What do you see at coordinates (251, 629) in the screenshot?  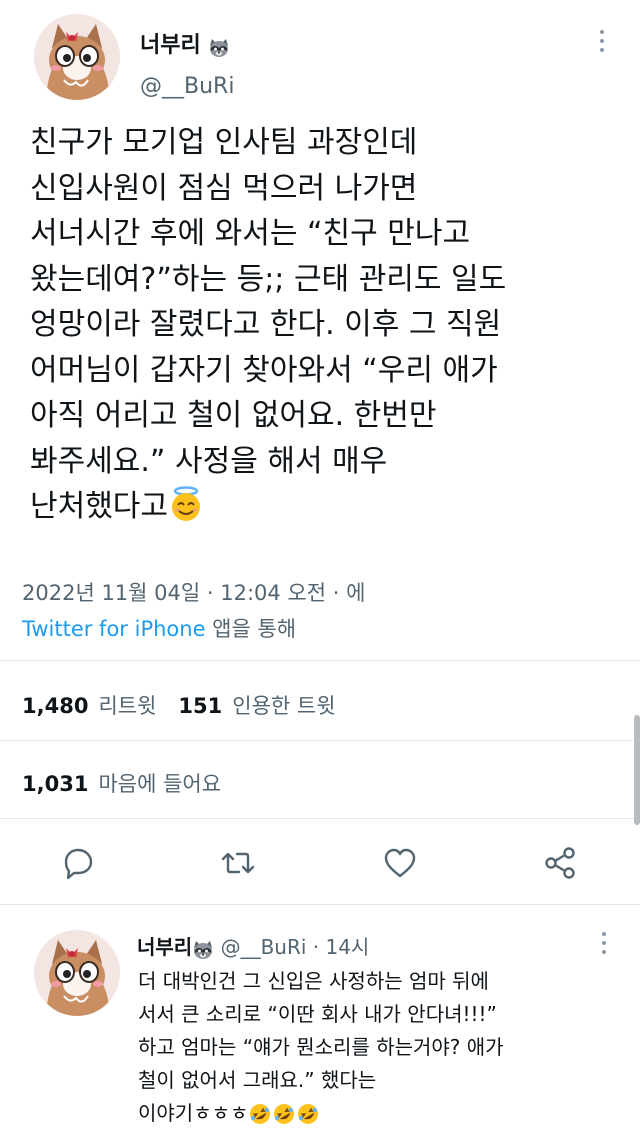 I see `source-suffix: 앱을 통해` at bounding box center [251, 629].